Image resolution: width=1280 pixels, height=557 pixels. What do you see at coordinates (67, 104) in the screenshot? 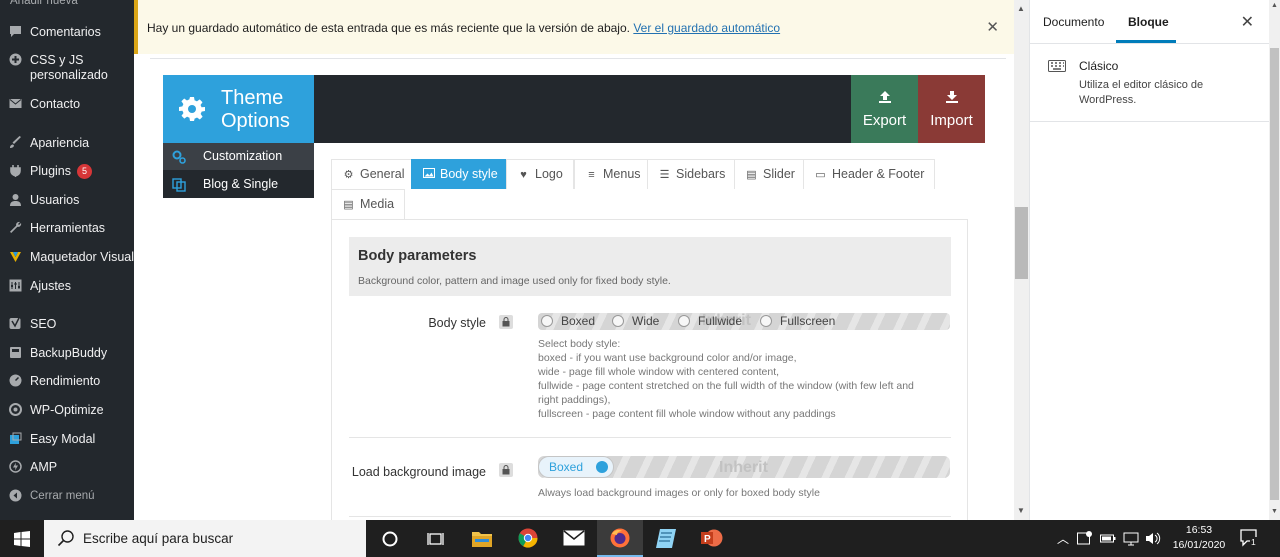
I see `sidebar-item-contacto: Contacto` at bounding box center [67, 104].